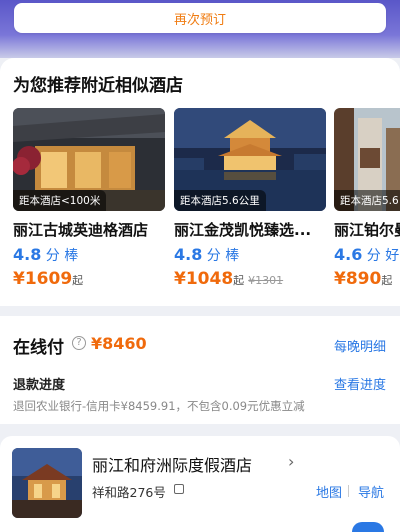  Describe the element at coordinates (98, 86) in the screenshot. I see `recommend-title: 为您推荐附近相似酒店` at that location.